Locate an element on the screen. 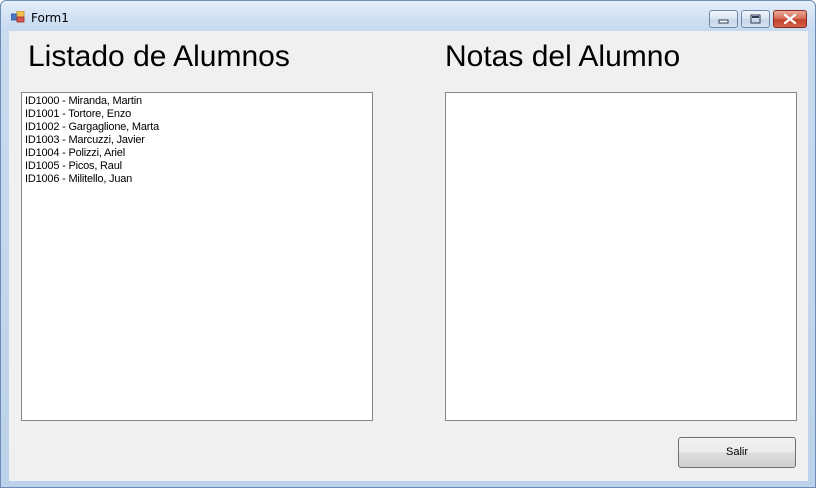 Image resolution: width=816 pixels, height=488 pixels. window-title: Form1 is located at coordinates (50, 18).